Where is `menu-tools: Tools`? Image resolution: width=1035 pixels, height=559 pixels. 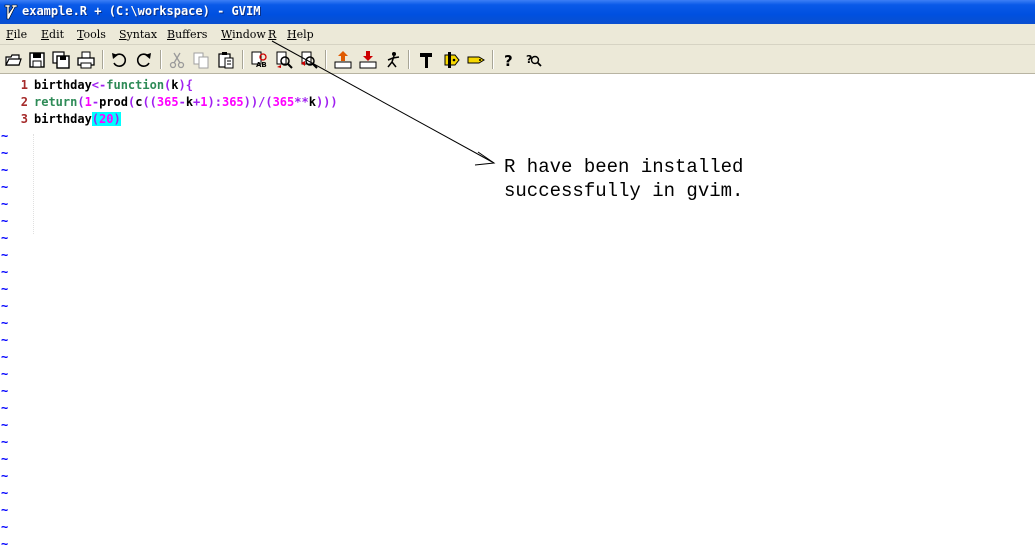 menu-tools: Tools is located at coordinates (91, 34).